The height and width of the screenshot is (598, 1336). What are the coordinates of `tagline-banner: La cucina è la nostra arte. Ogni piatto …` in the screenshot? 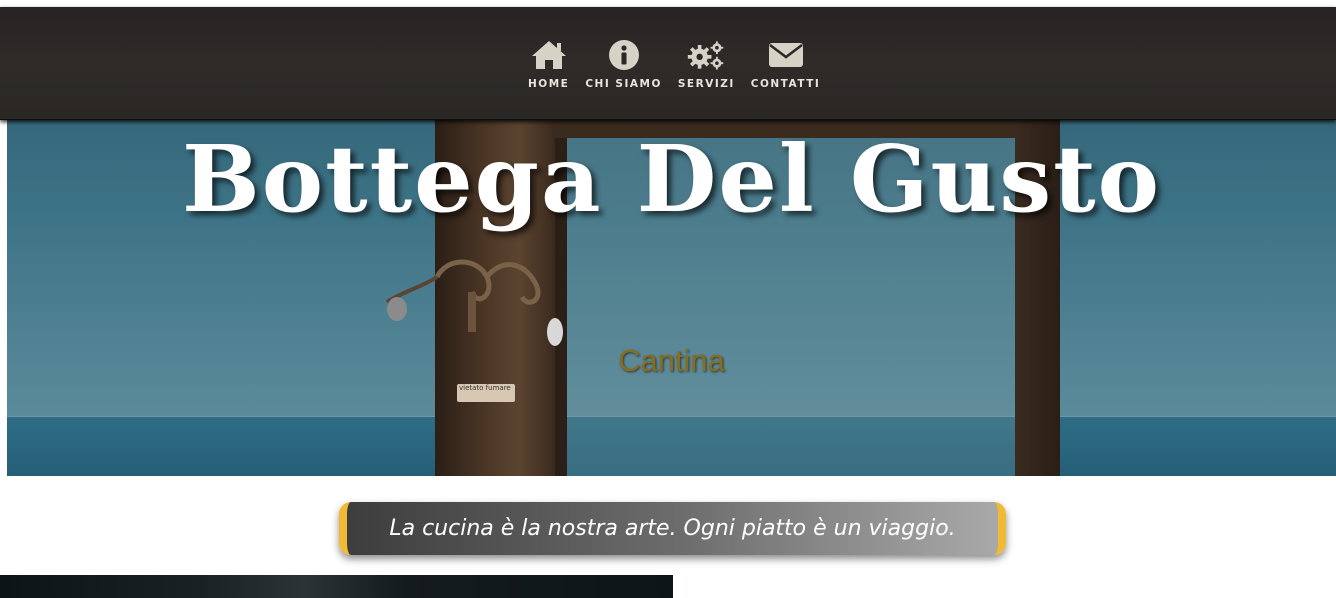 It's located at (672, 528).